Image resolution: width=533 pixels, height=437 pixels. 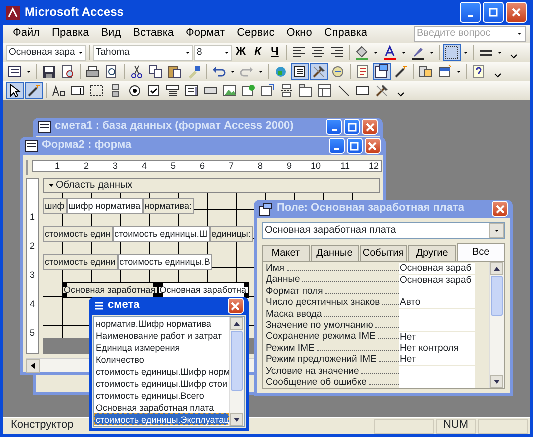 I want to click on align-right-icon, so click(x=337, y=52).